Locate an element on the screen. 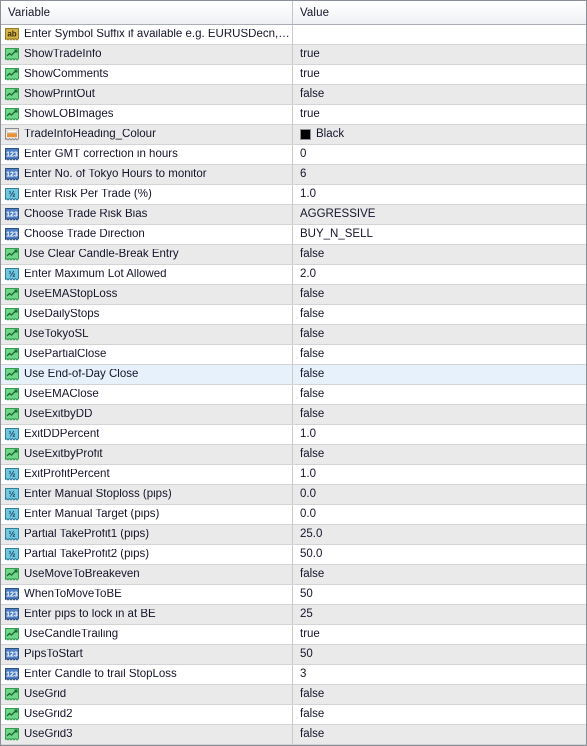 The height and width of the screenshot is (746, 587). column-header-variable: Variable is located at coordinates (147, 12).